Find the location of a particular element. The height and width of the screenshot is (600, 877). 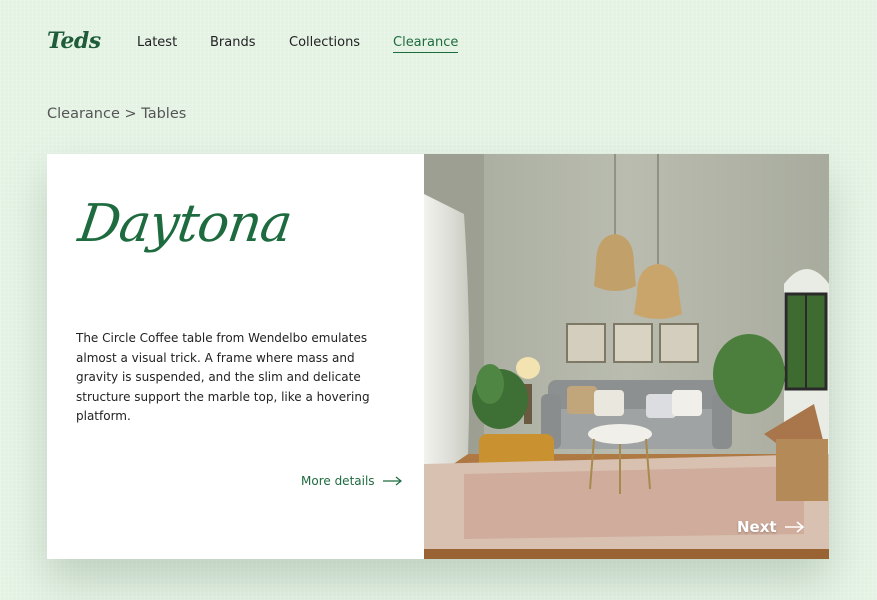

more-details-label: More details is located at coordinates (338, 481).